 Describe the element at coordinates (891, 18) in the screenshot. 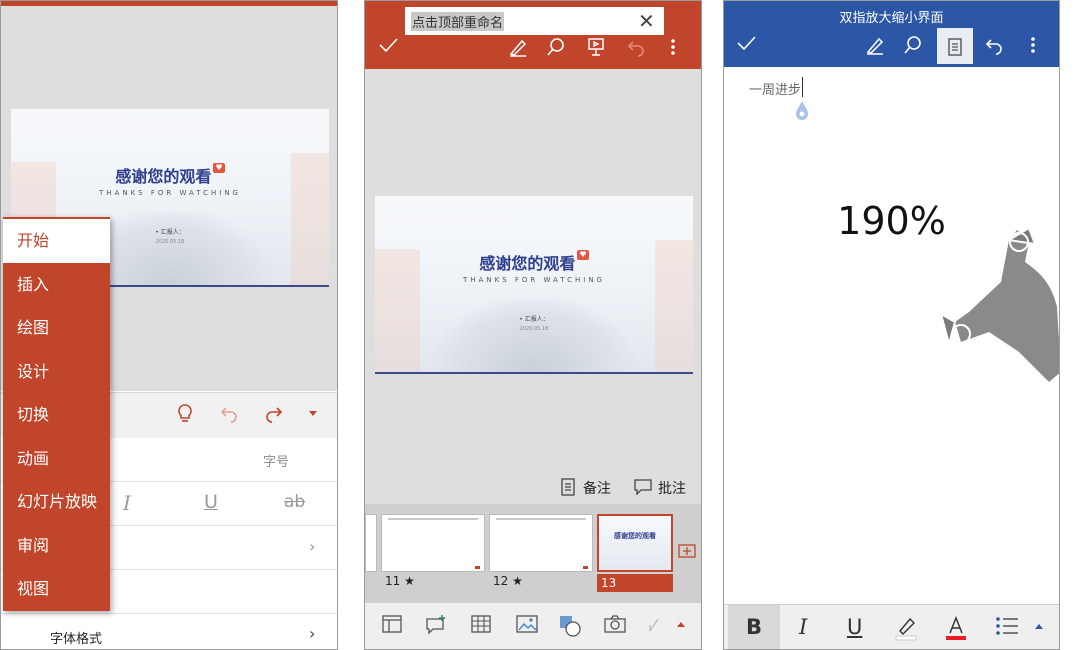

I see `window-title: 双指放大缩小界面` at that location.